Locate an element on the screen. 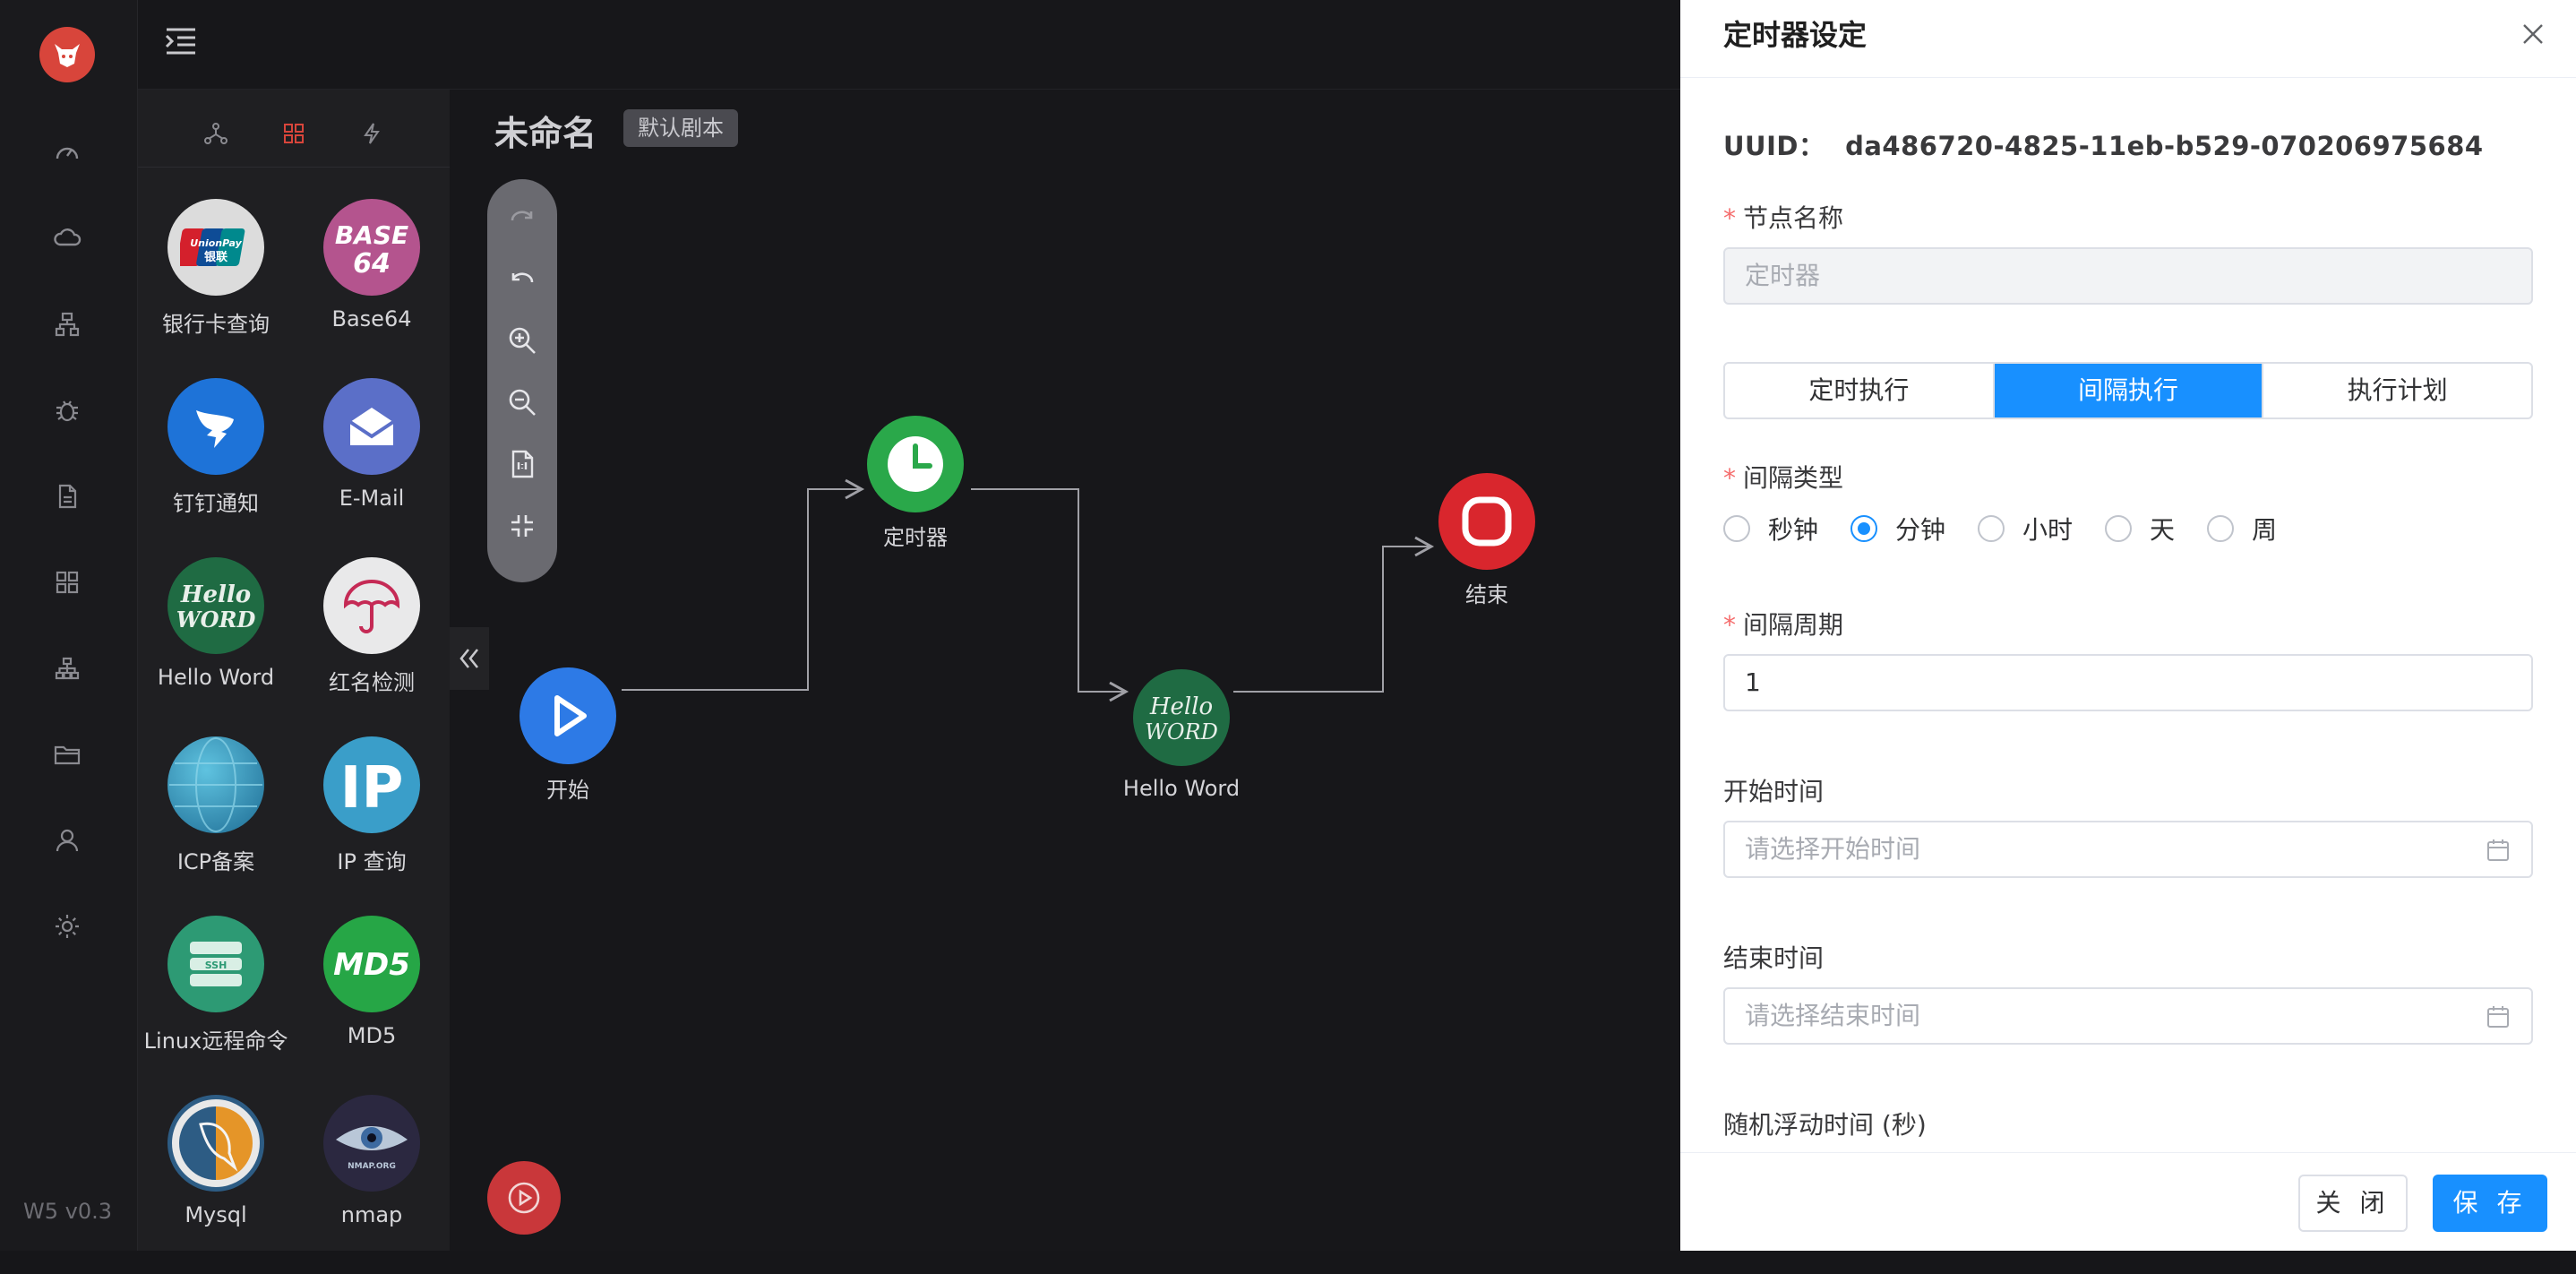 The height and width of the screenshot is (1274, 2576). network-icon is located at coordinates (67, 669).